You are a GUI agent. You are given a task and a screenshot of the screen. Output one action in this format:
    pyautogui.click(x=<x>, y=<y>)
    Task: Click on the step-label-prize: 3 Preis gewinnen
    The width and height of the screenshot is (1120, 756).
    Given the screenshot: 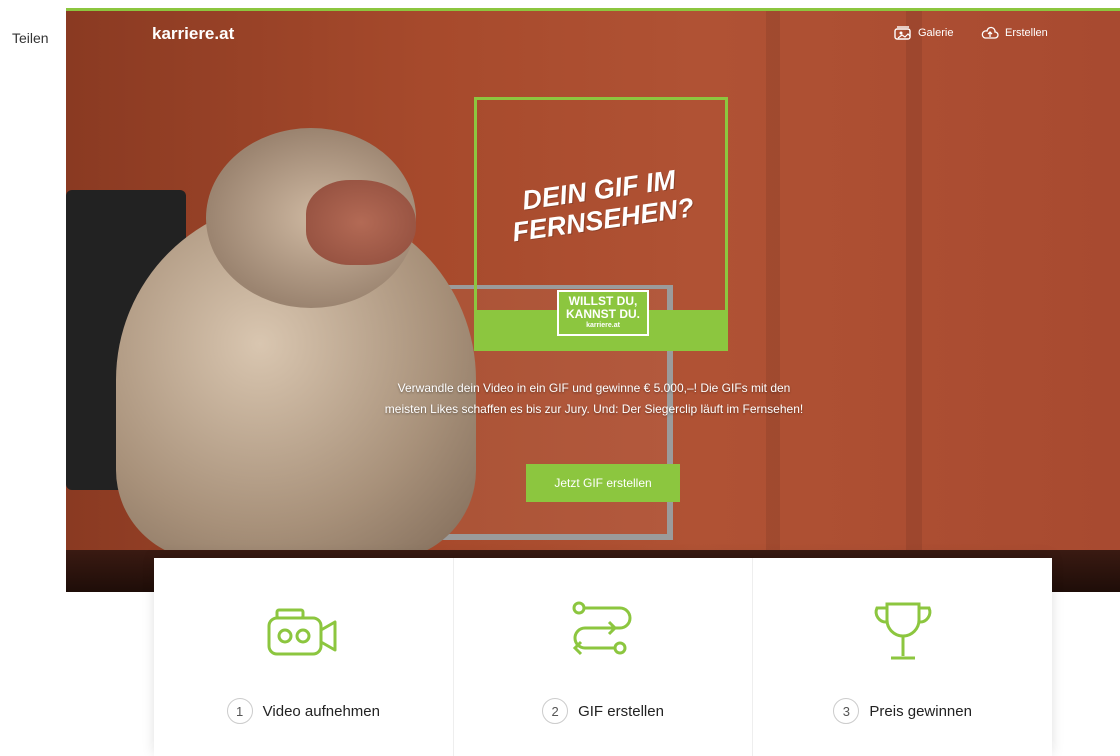 What is the action you would take?
    pyautogui.click(x=902, y=711)
    